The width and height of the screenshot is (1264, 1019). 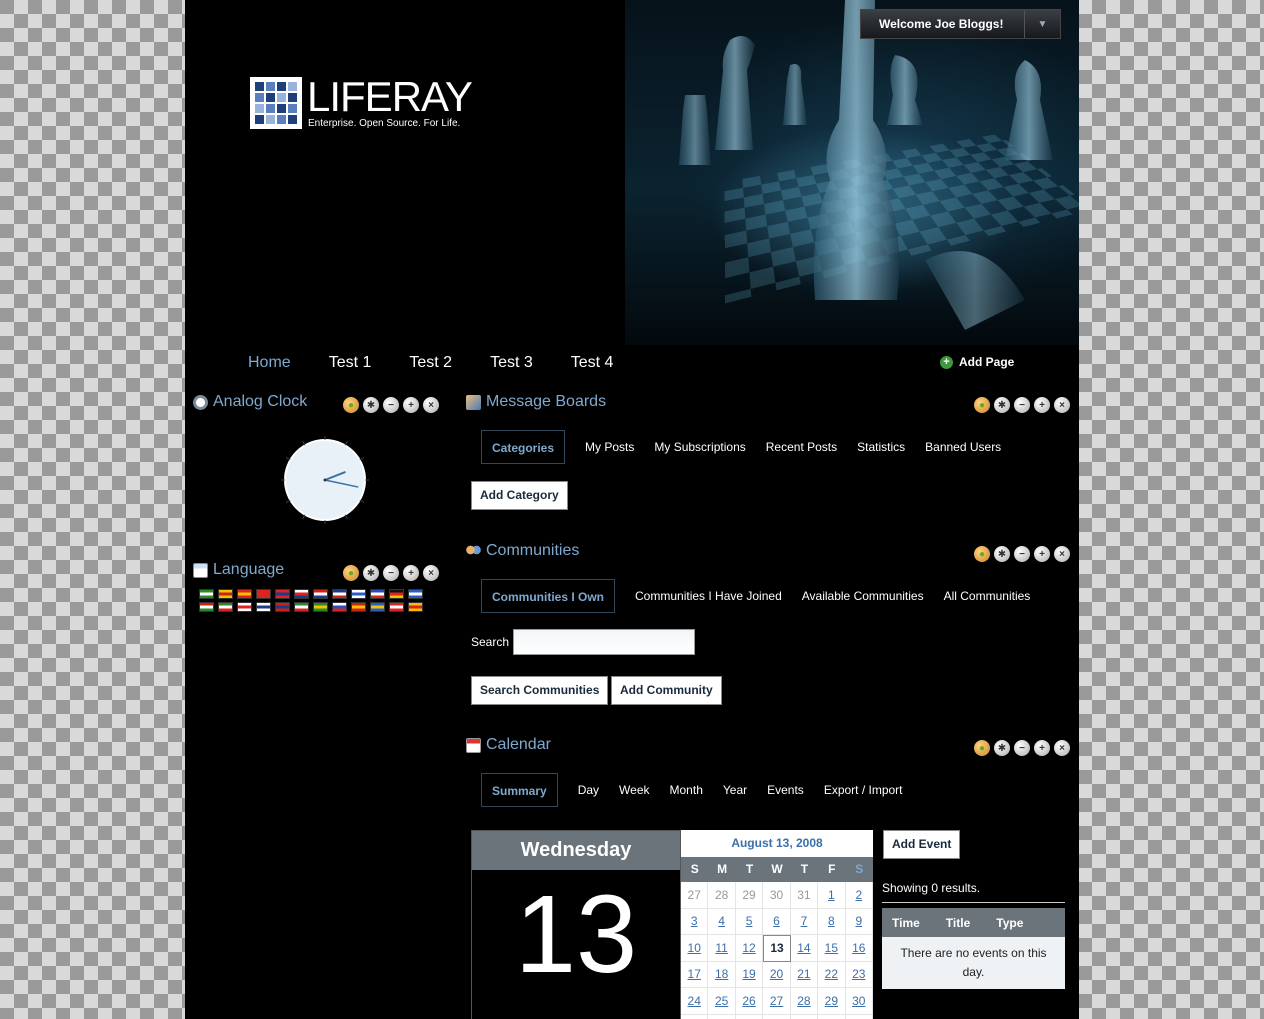 I want to click on dock-chevron-down-icon: ▼, so click(x=1042, y=24).